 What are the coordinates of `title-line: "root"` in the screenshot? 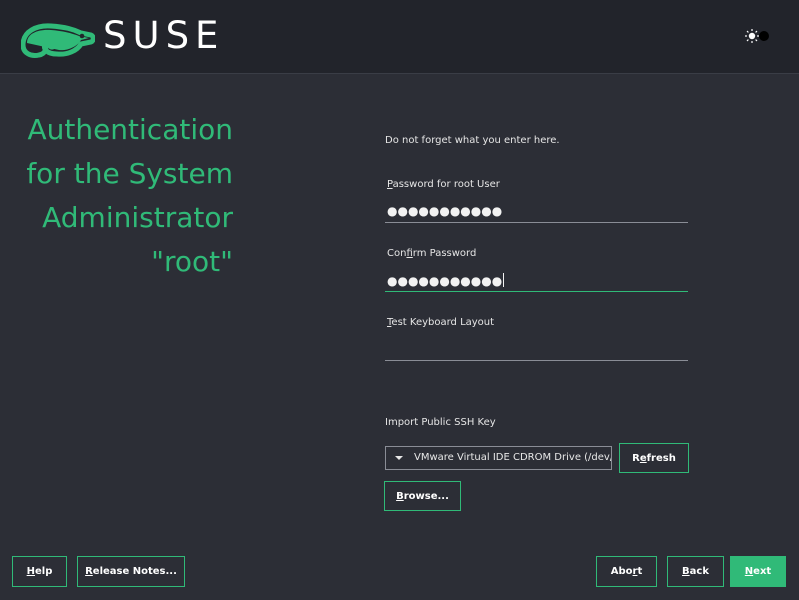 It's located at (192, 261).